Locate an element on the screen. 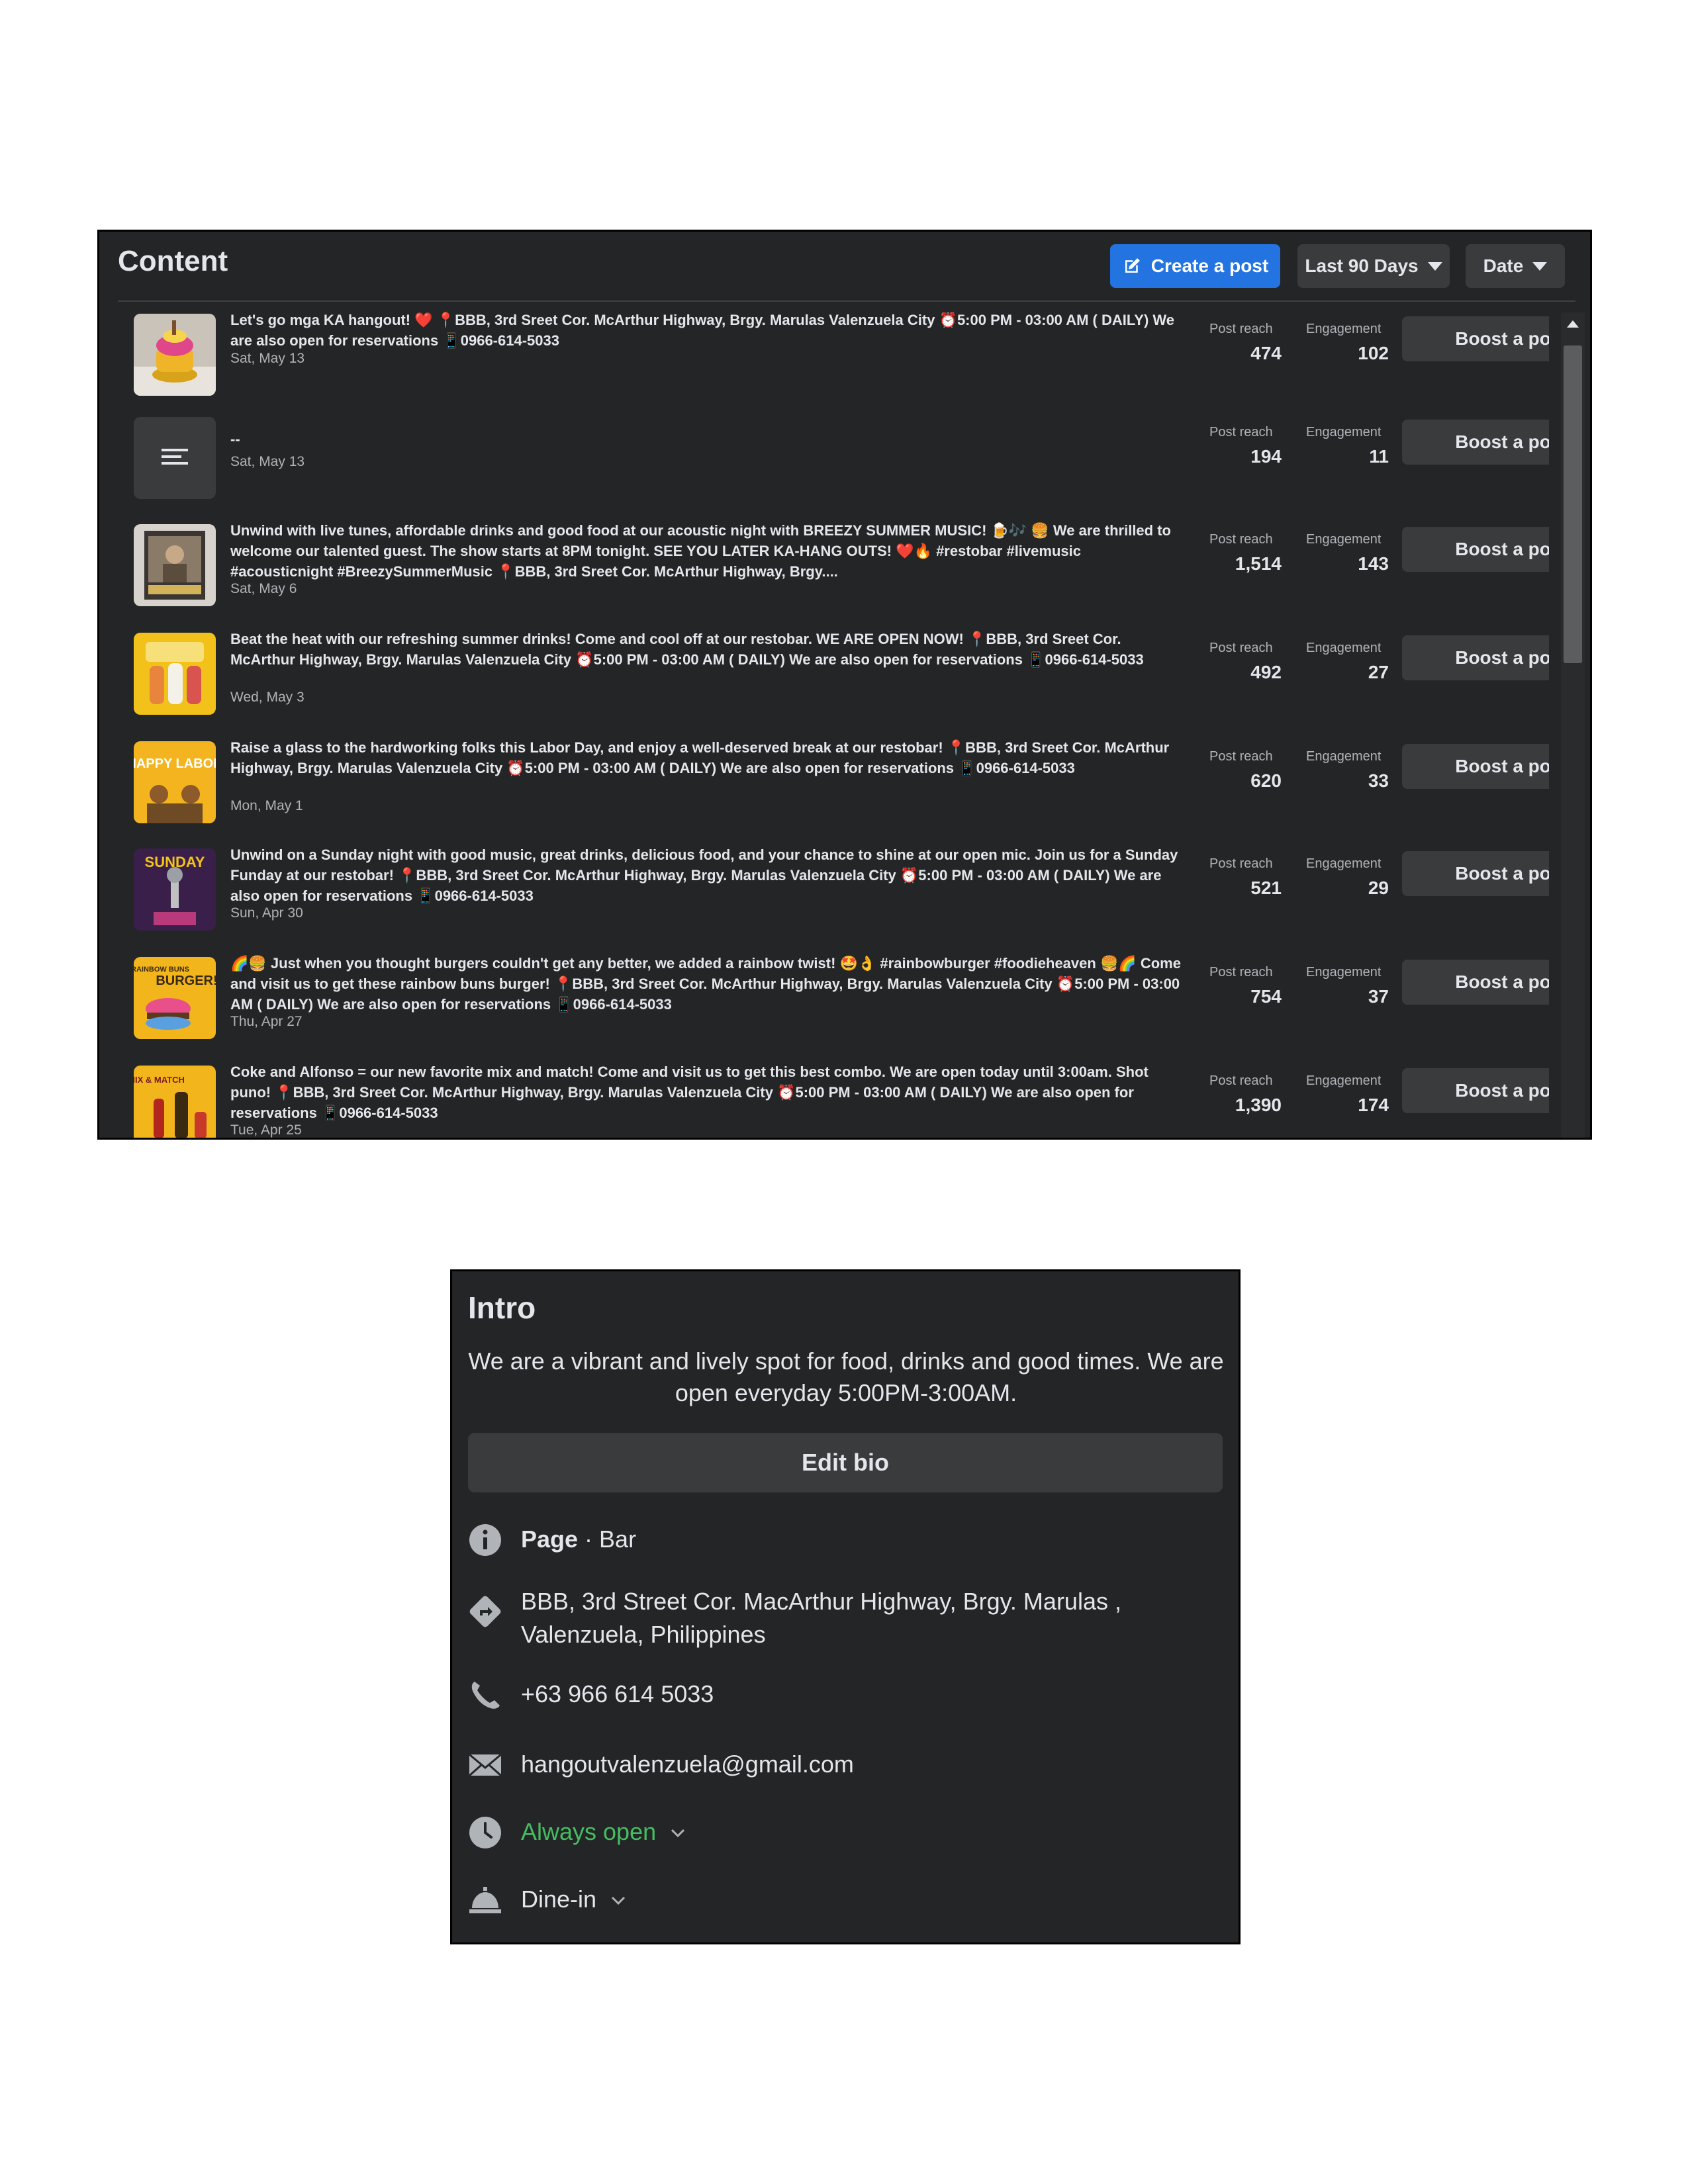 This screenshot has height=2184, width=1688. sort-select: Date is located at coordinates (1515, 266).